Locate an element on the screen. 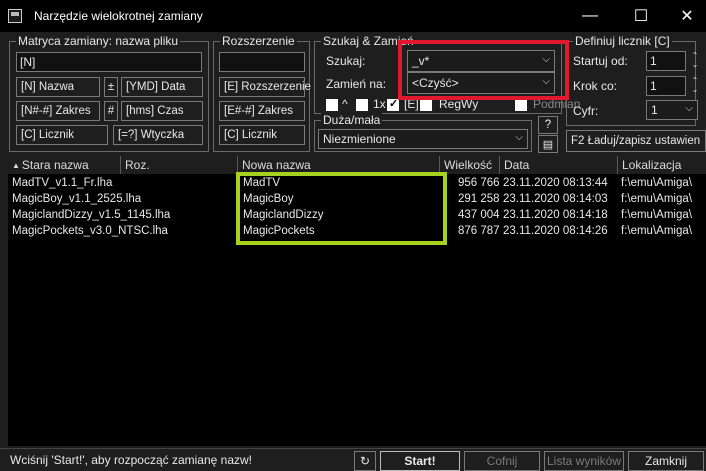 The width and height of the screenshot is (706, 471). extension-input is located at coordinates (262, 62).